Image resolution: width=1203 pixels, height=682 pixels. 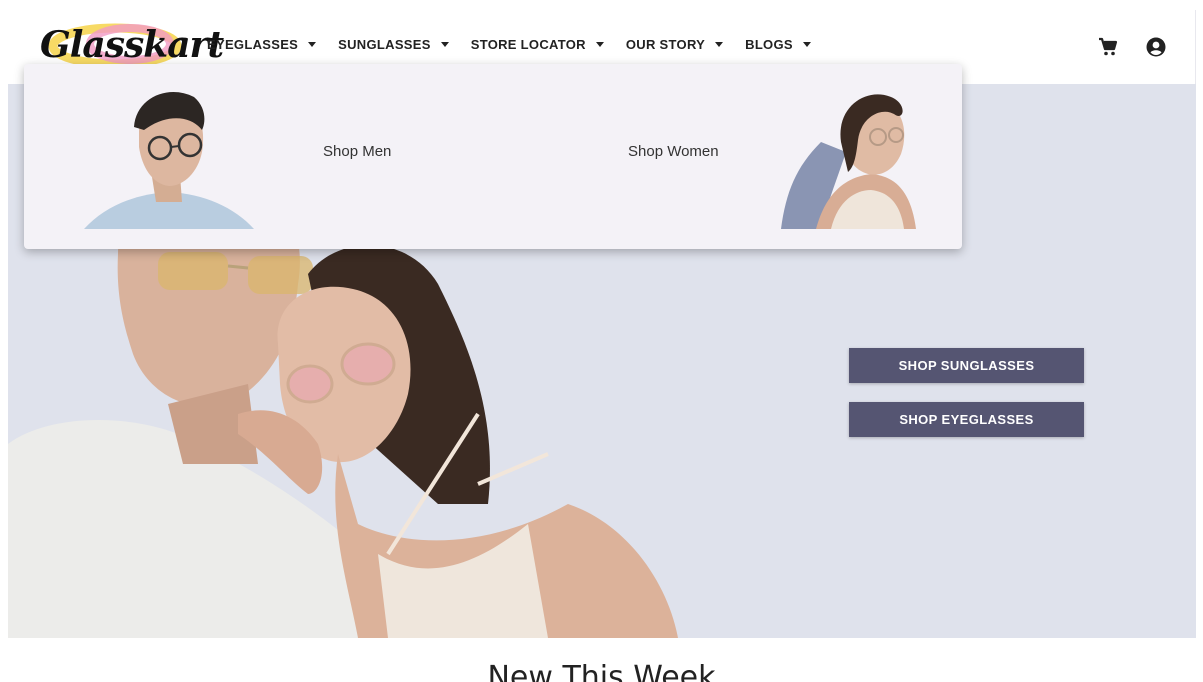 What do you see at coordinates (1132, 47) in the screenshot?
I see `header-actions` at bounding box center [1132, 47].